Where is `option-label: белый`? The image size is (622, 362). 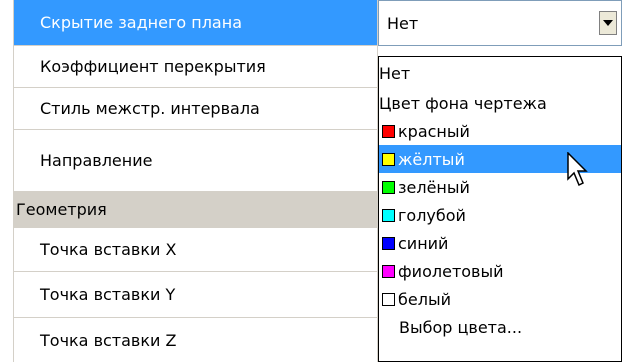 option-label: белый is located at coordinates (424, 299).